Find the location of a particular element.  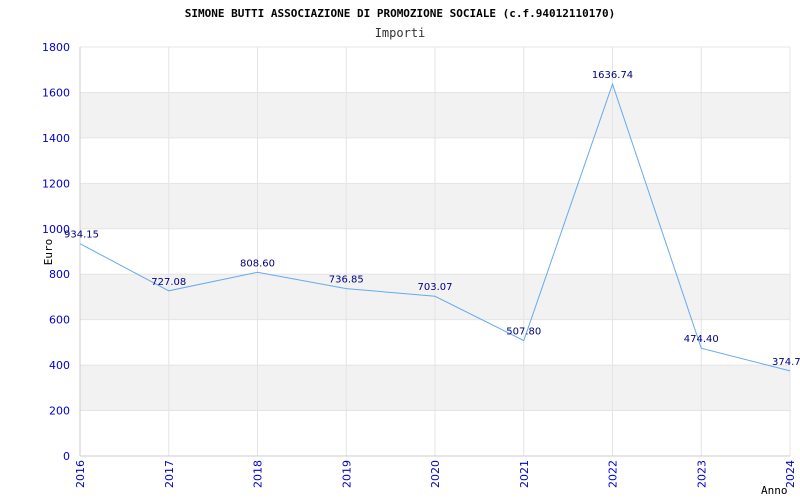

y-tick-label: 800 is located at coordinates (59, 274).